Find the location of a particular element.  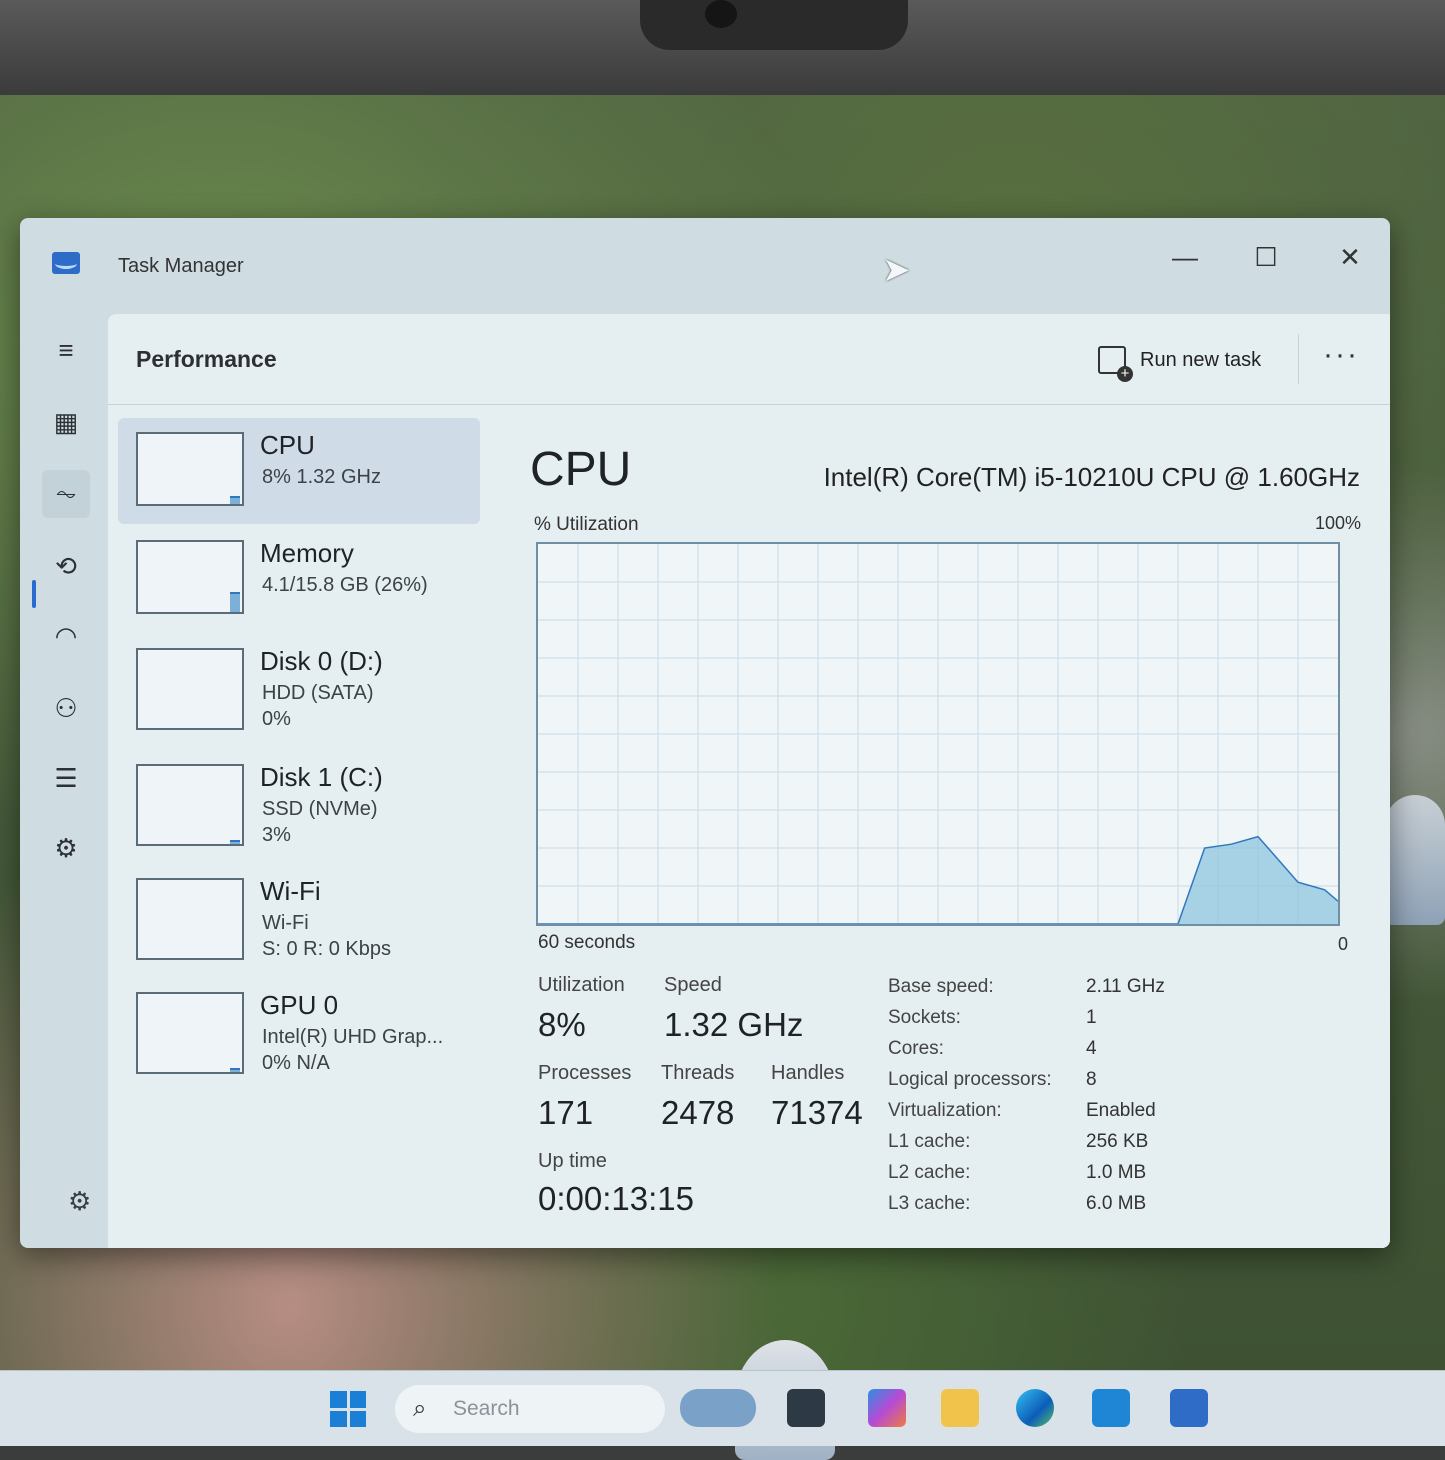

device-detail-secondary: 0% is located at coordinates (276, 719).